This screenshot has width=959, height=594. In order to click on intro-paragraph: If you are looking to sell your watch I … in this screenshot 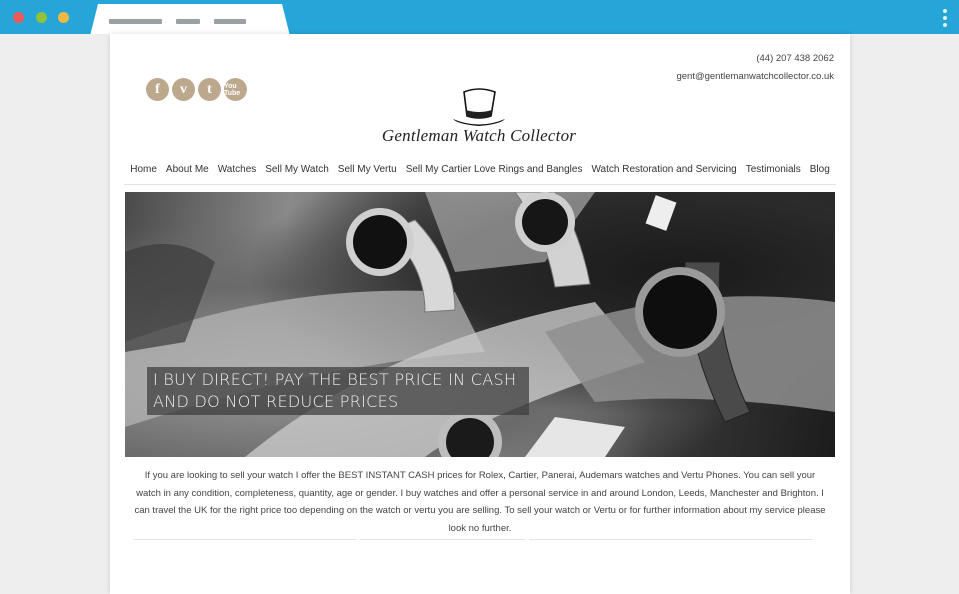, I will do `click(480, 502)`.